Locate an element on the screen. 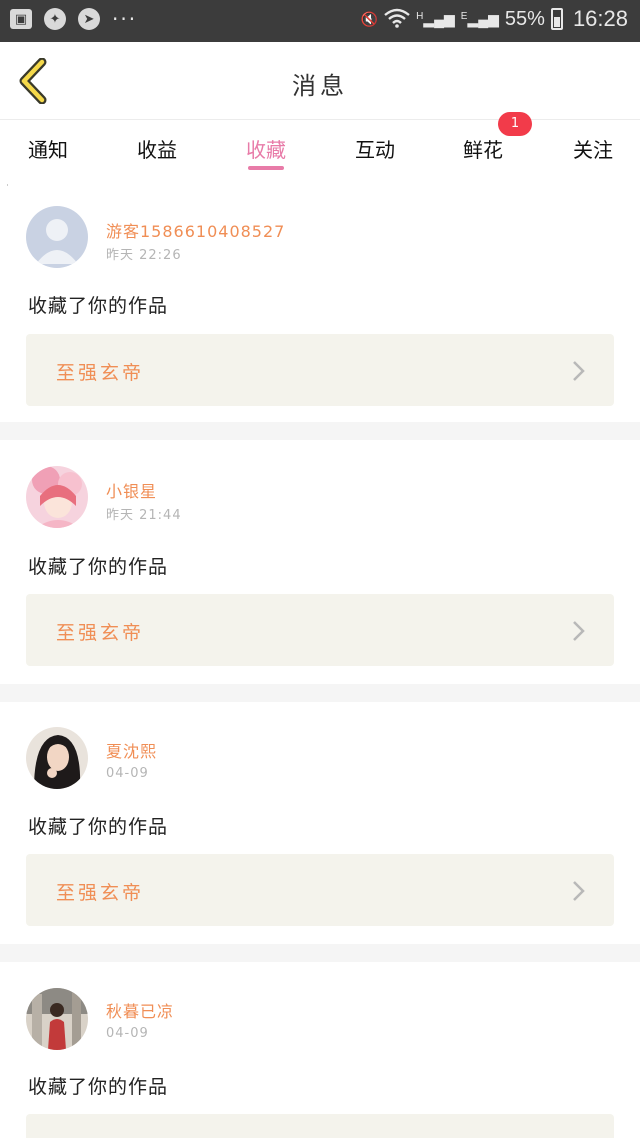 Image resolution: width=640 pixels, height=1138 pixels. default-avatar-icon is located at coordinates (57, 237).